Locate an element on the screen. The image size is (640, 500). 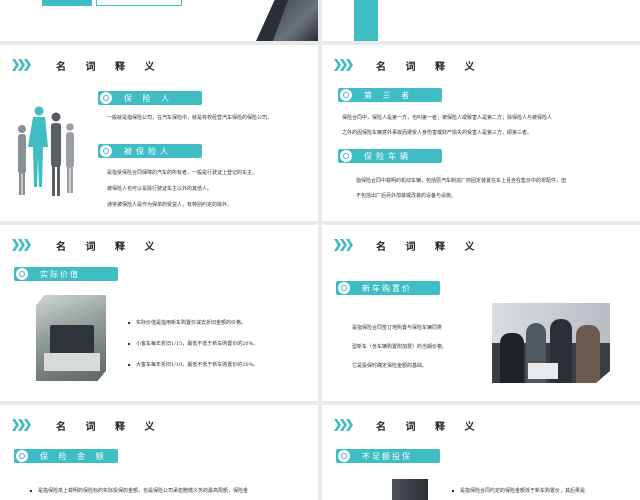
term-label-insured-vehicle: 保险车辆 is located at coordinates (390, 156).